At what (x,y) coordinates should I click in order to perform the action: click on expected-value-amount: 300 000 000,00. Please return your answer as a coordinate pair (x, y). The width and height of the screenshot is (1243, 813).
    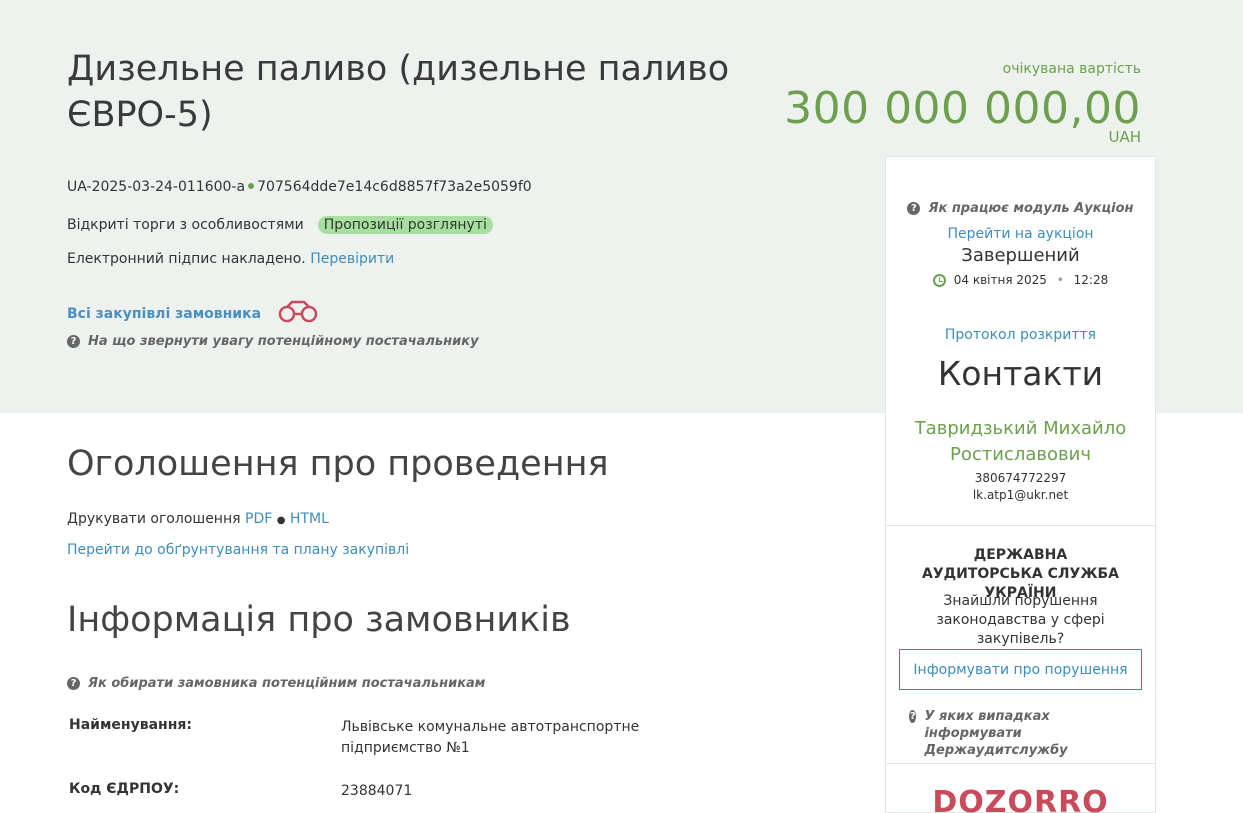
    Looking at the image, I should click on (962, 108).